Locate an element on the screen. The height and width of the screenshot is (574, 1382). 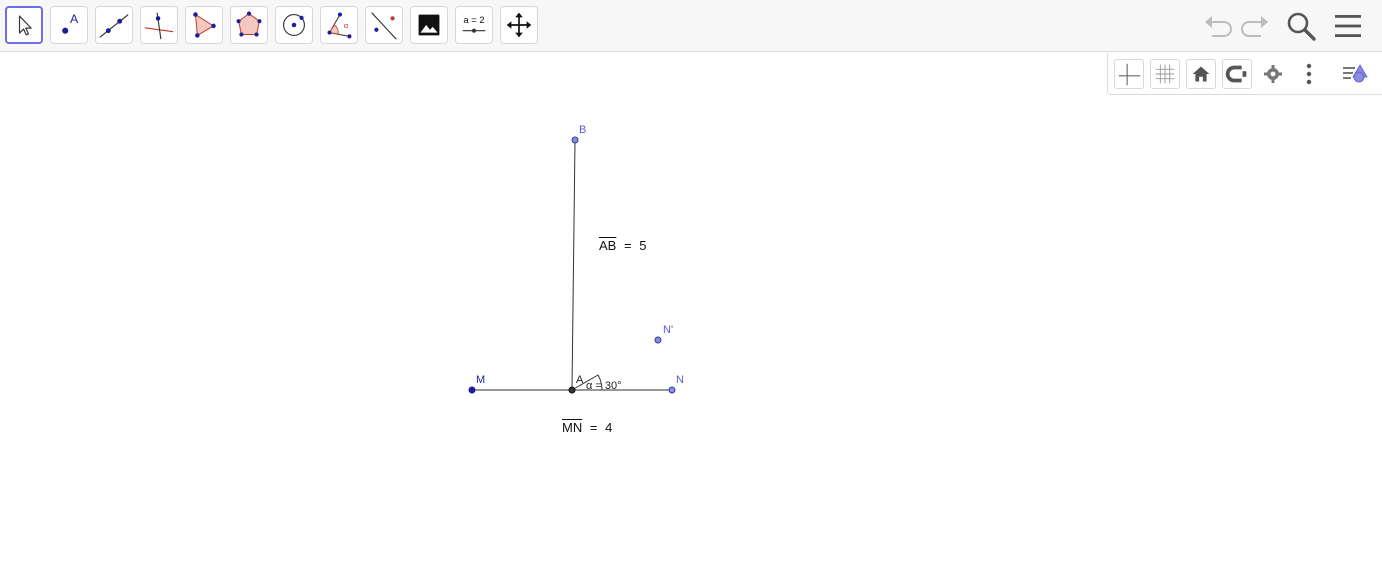
point-label-n: N is located at coordinates (680, 380).